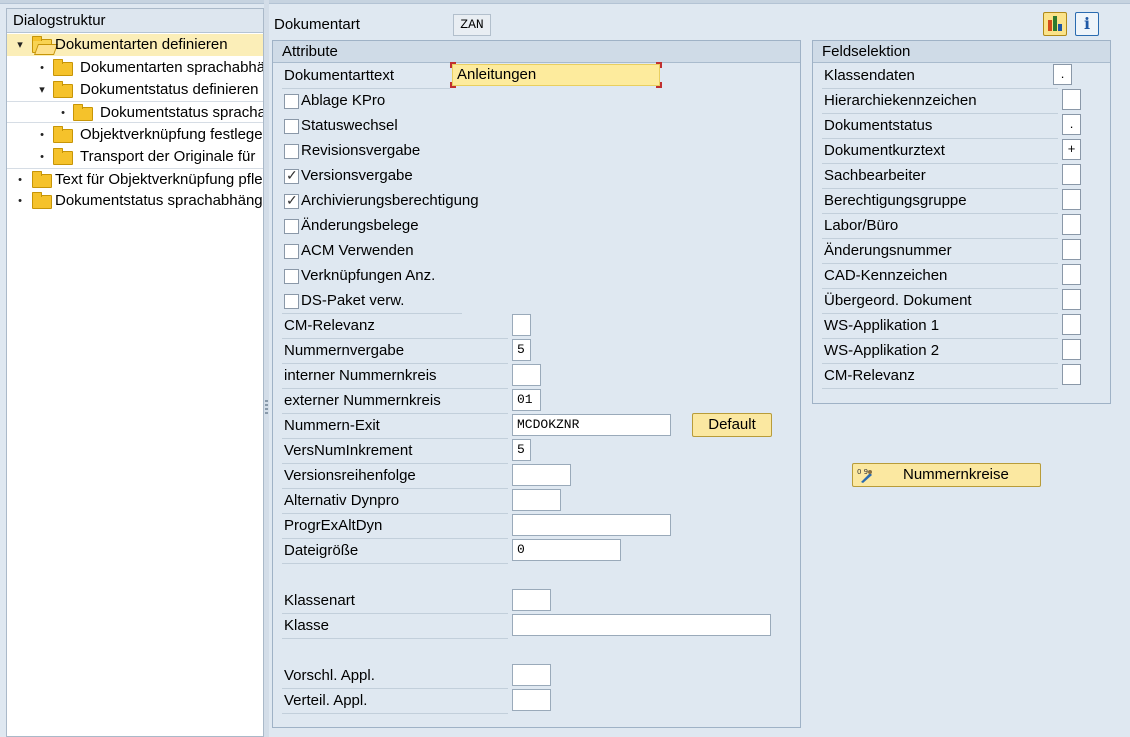 The width and height of the screenshot is (1130, 737). I want to click on top-border, so click(565, 2).